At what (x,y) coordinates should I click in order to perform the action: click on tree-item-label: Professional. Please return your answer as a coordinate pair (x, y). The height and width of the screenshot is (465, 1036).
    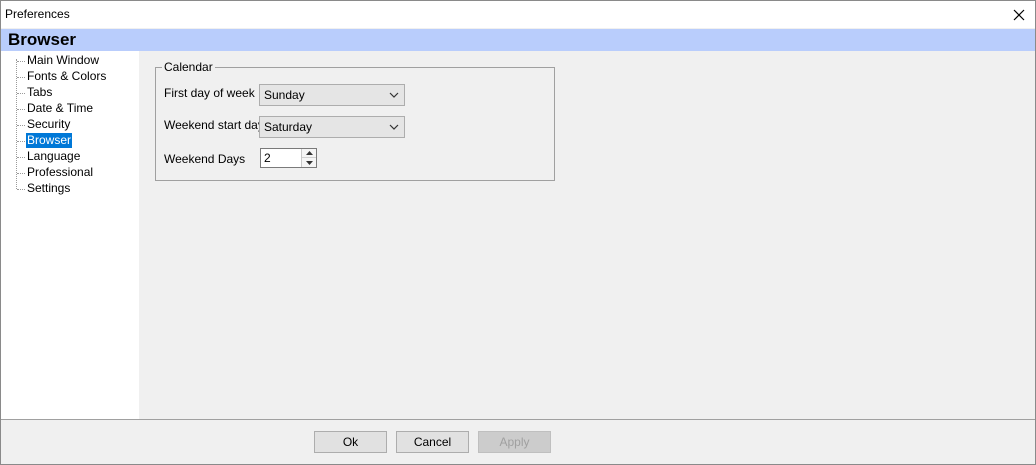
    Looking at the image, I should click on (60, 172).